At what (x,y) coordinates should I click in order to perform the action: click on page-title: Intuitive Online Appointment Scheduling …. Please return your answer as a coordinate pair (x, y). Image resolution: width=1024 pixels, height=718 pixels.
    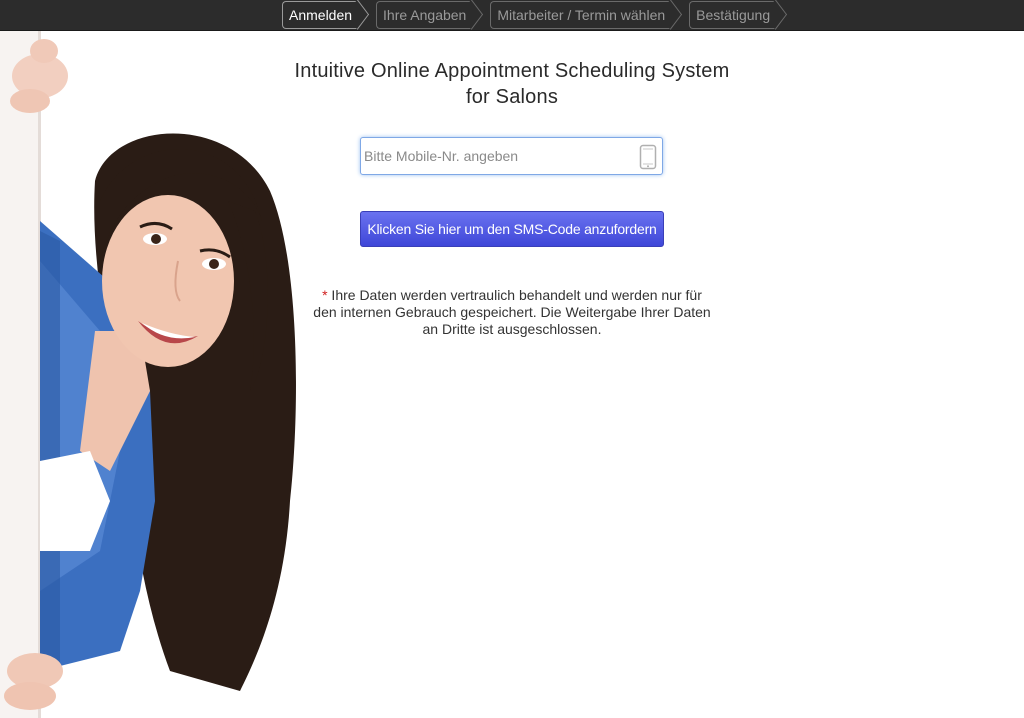
    Looking at the image, I should click on (512, 84).